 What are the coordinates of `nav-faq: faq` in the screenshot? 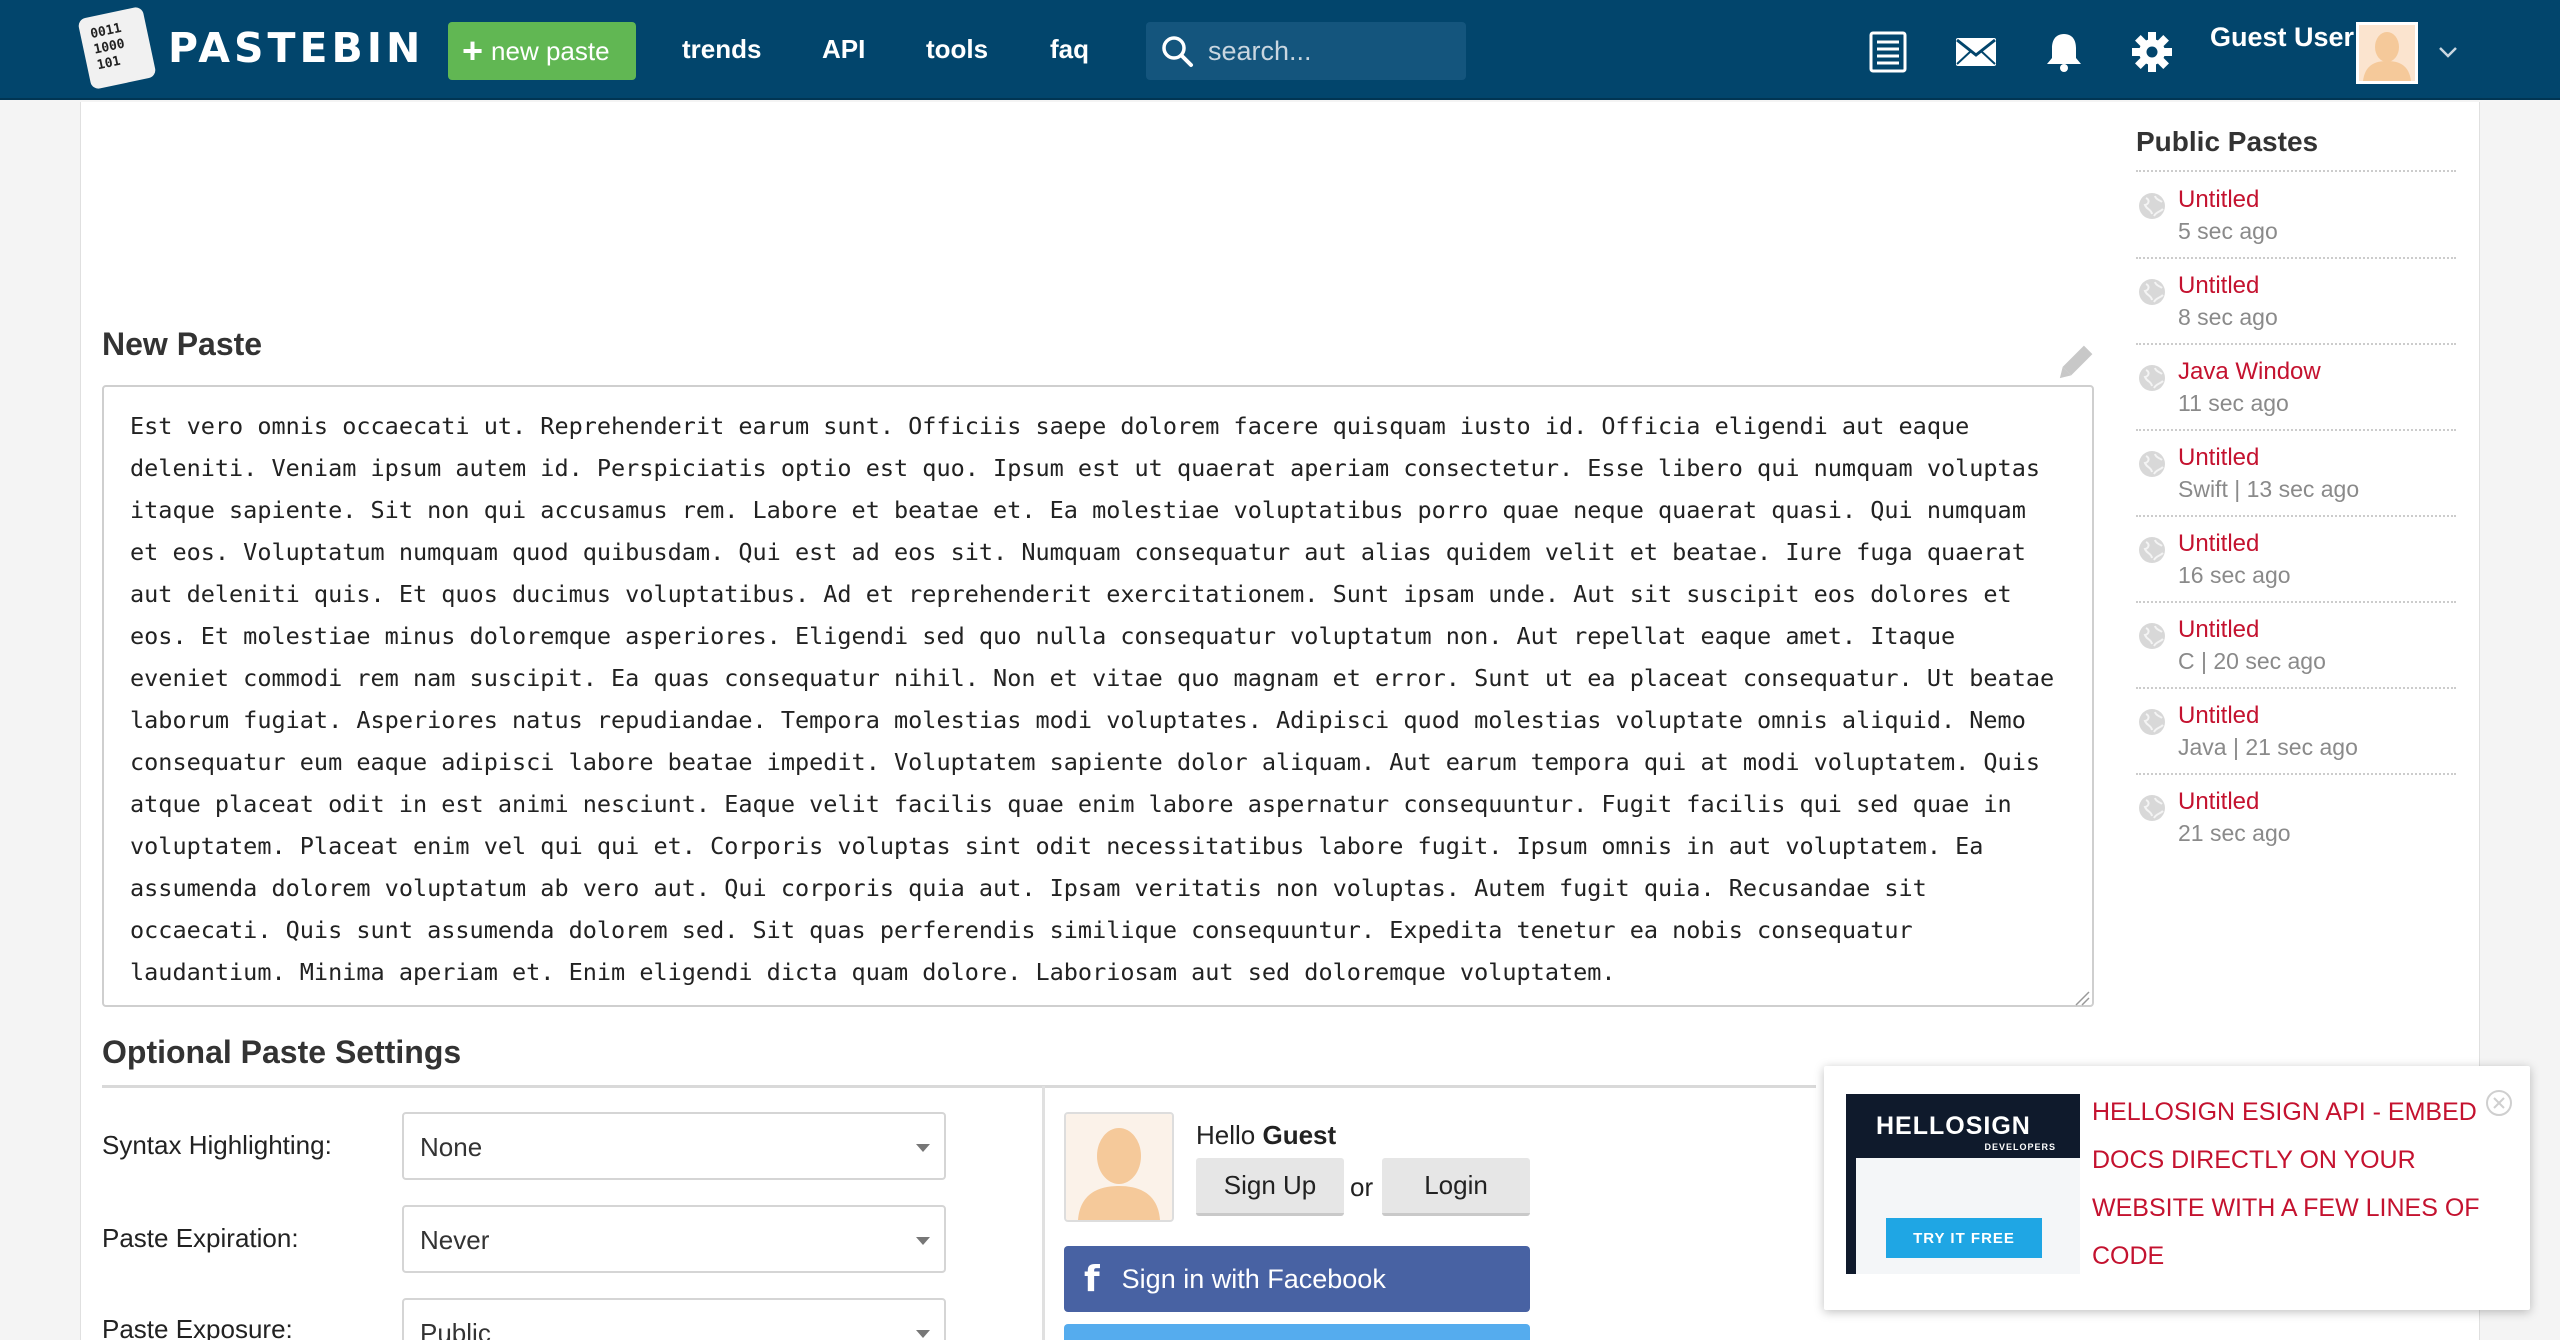 It's located at (1069, 49).